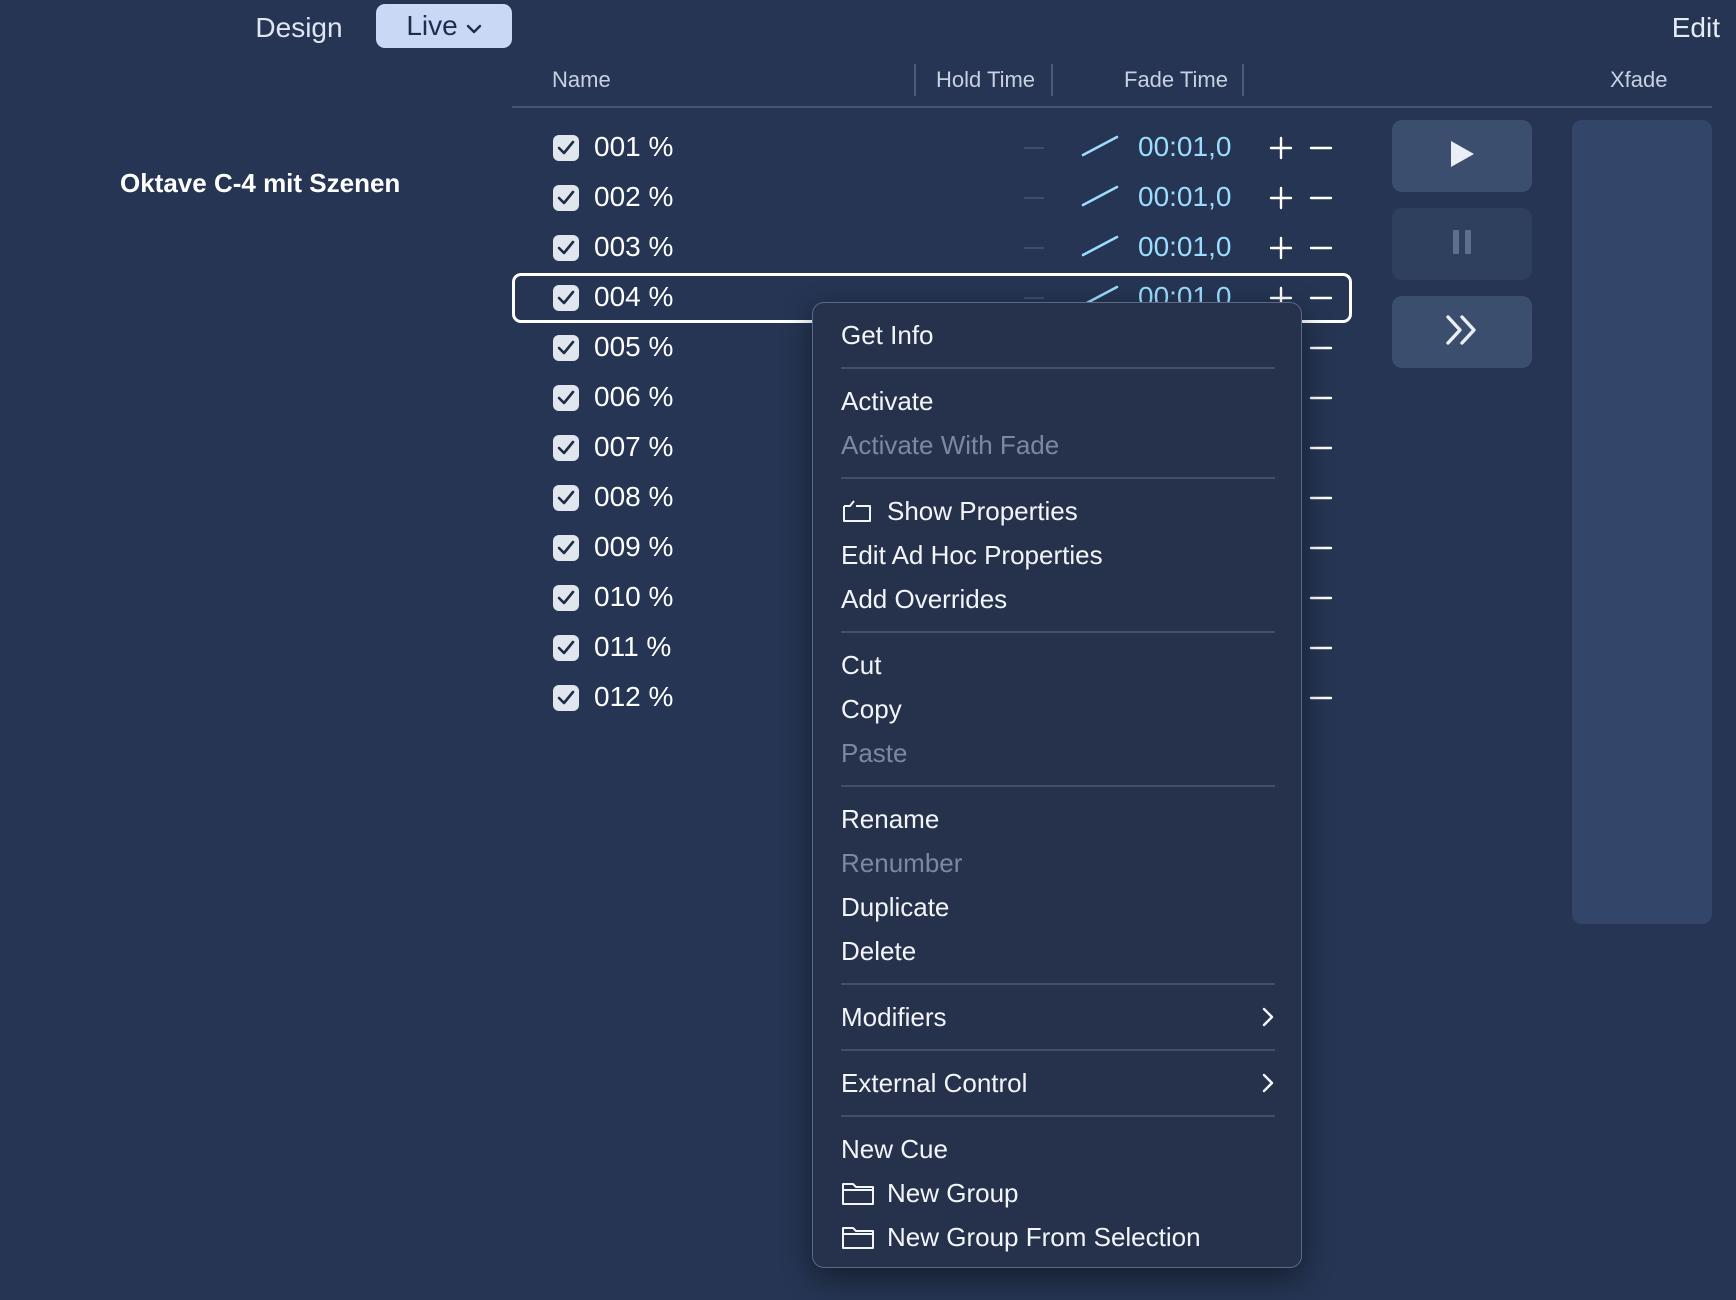 The image size is (1736, 1300). I want to click on menu-paste: Paste, so click(874, 753).